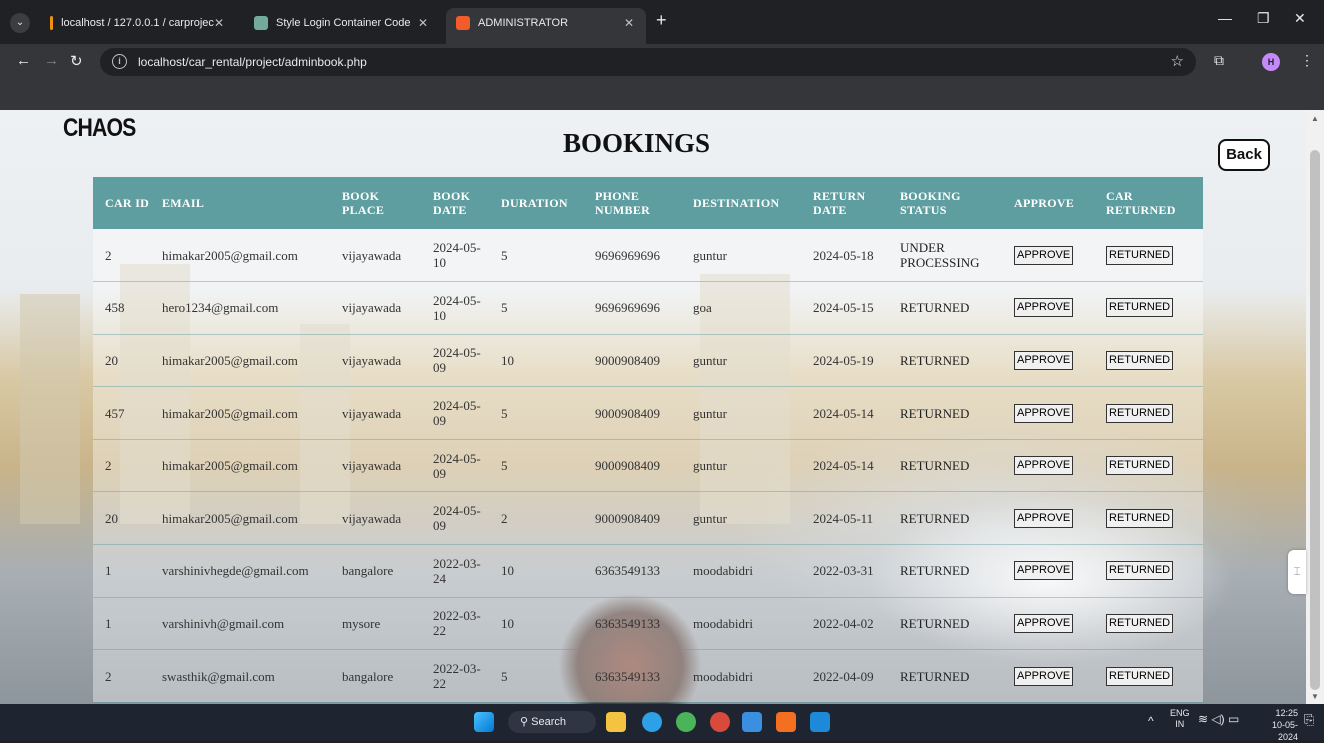 This screenshot has height=743, width=1324. I want to click on cell-return-date: 2022-04-09, so click(844, 676).